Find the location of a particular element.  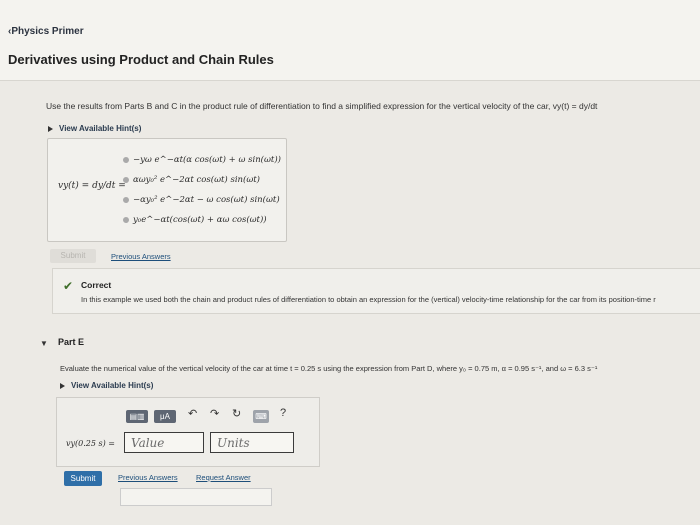

template-button: ▤▥ is located at coordinates (137, 416).